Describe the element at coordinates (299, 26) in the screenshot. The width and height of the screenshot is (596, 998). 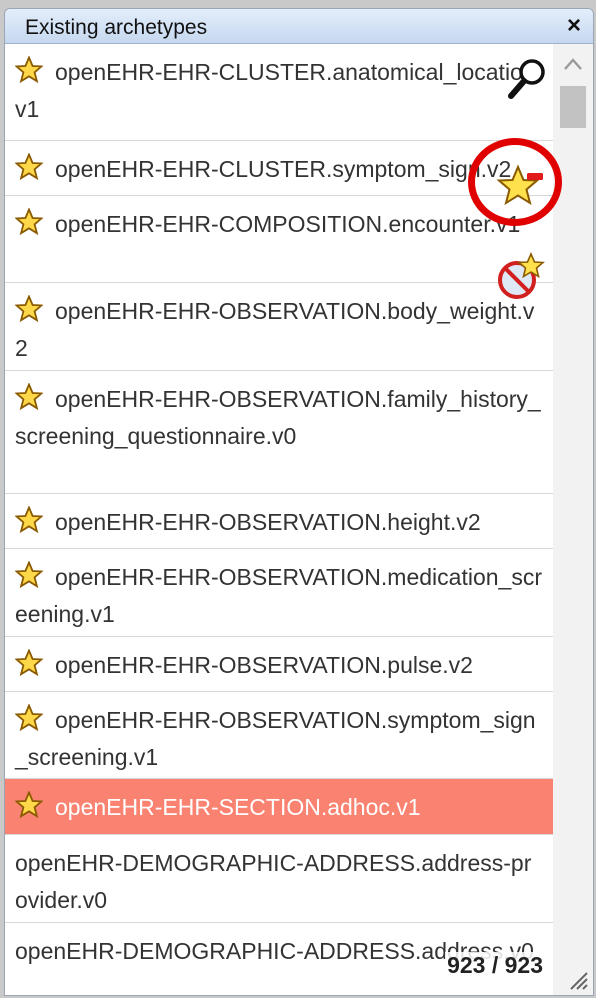
I see `panel-titlebar: Existing archetypes ×` at that location.